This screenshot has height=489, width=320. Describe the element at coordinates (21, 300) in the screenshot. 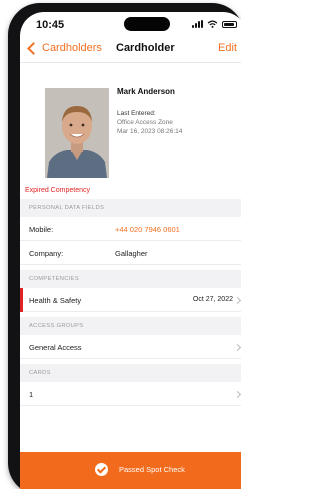

I see `expired-indicator` at that location.